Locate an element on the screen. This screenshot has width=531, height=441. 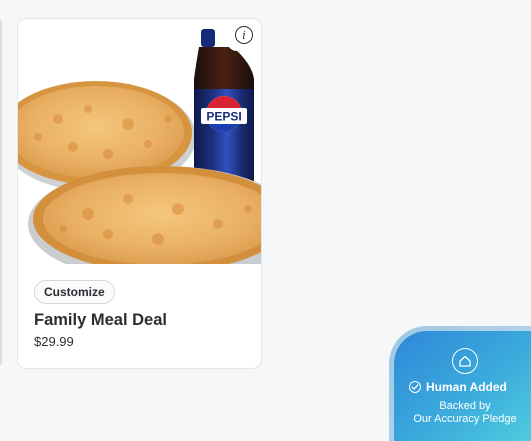
bottle-label: PEPSI is located at coordinates (223, 117).